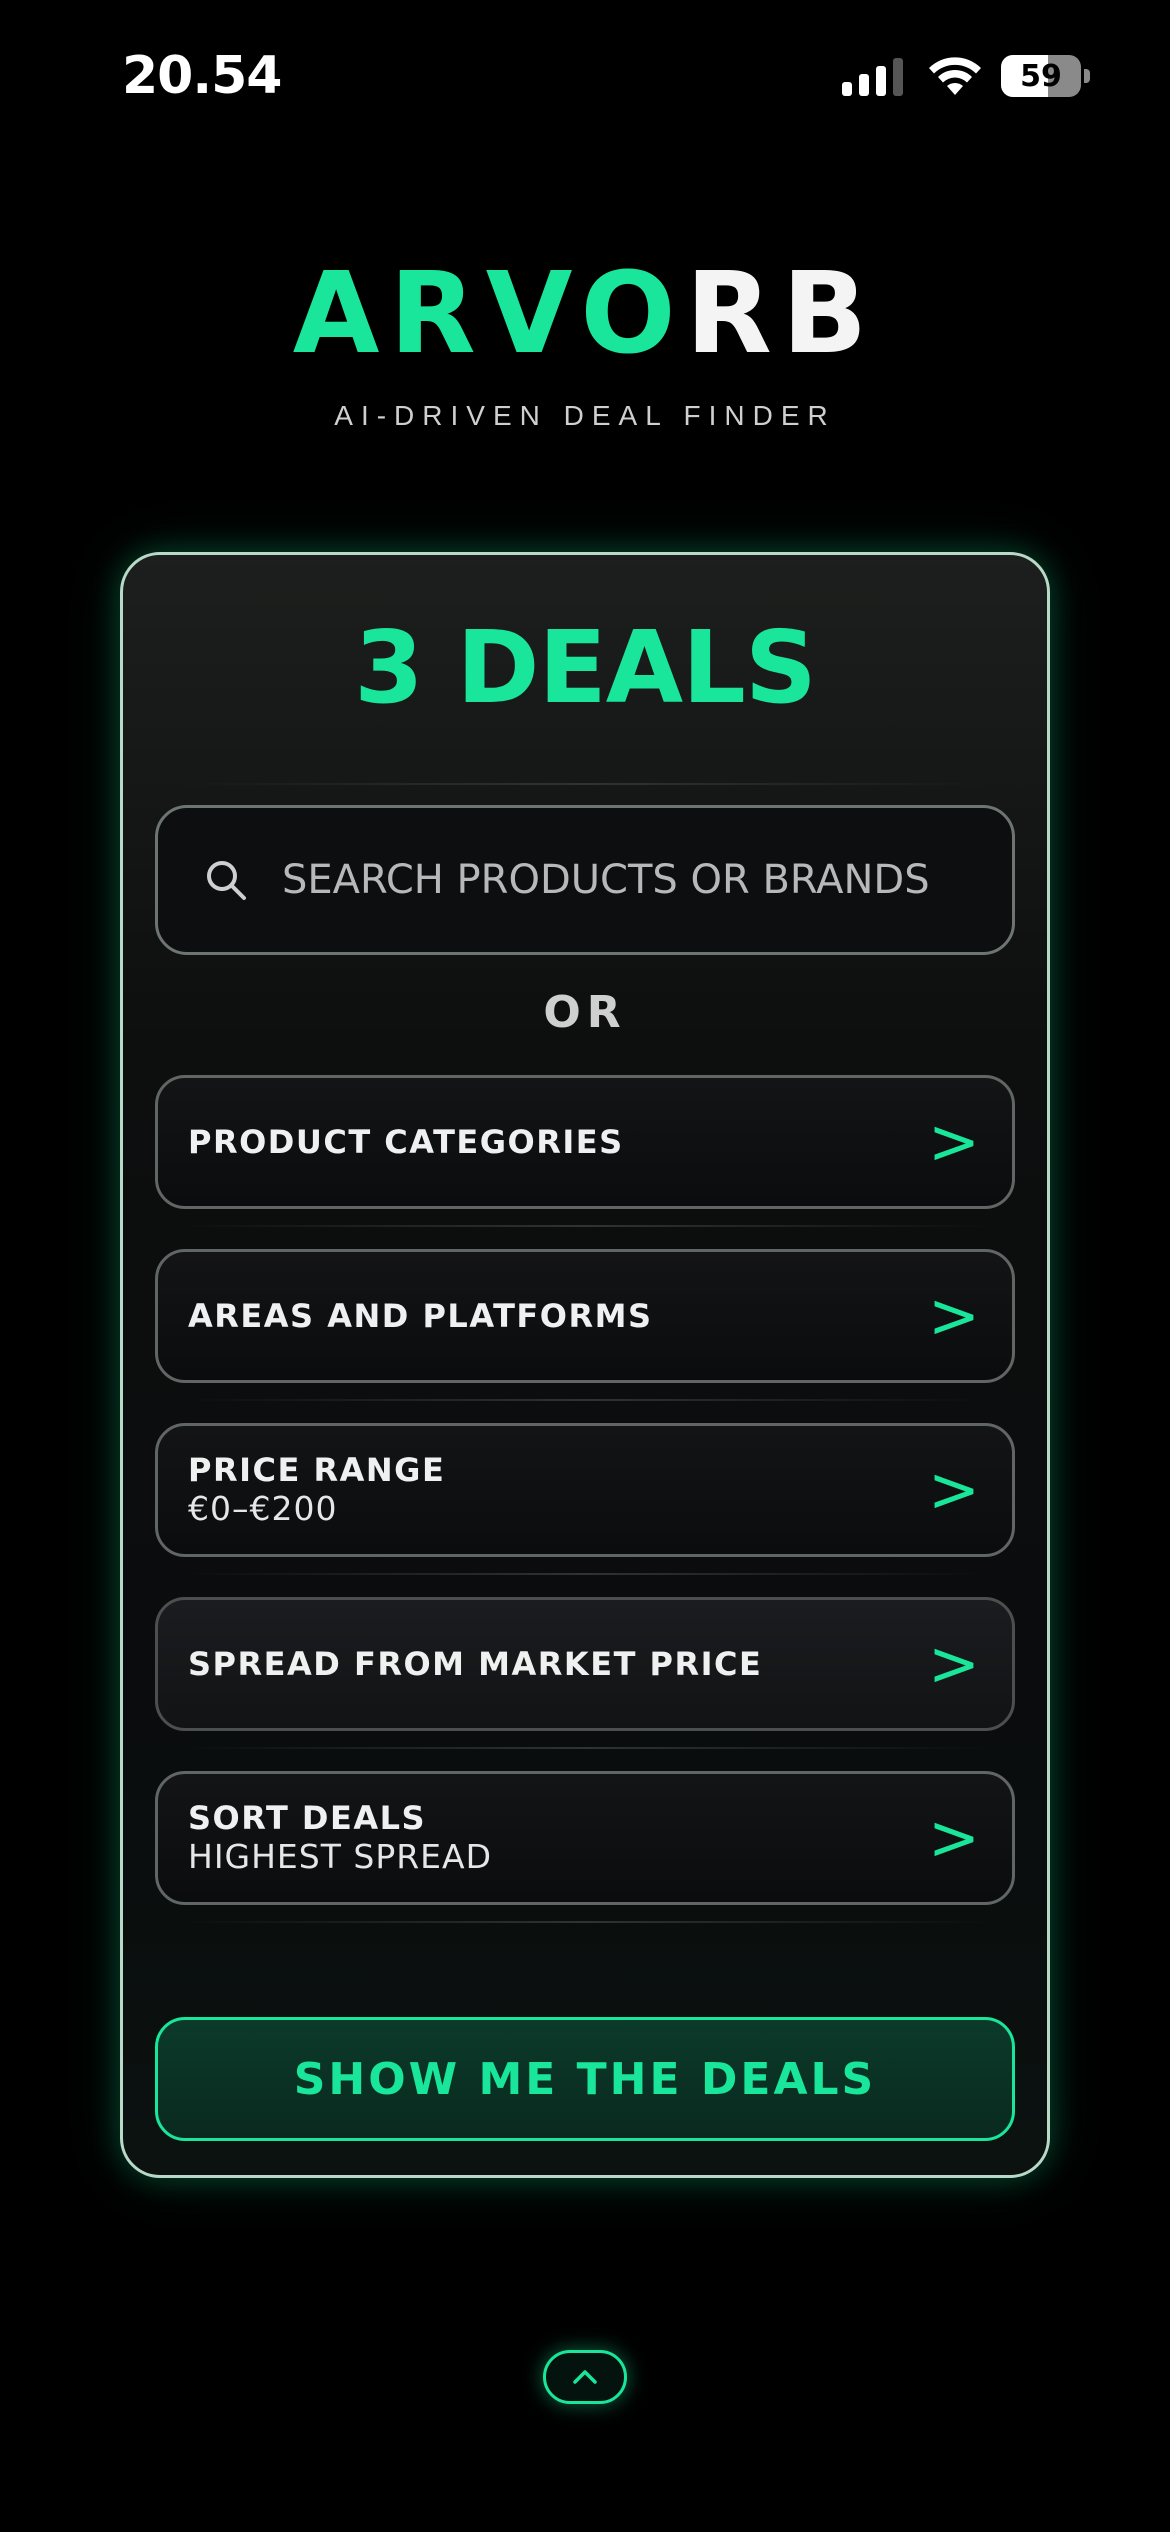 The height and width of the screenshot is (2532, 1170). What do you see at coordinates (585, 1838) in the screenshot?
I see `sort-deals-button: SORT DEALS HIGHEST SPREAD >` at bounding box center [585, 1838].